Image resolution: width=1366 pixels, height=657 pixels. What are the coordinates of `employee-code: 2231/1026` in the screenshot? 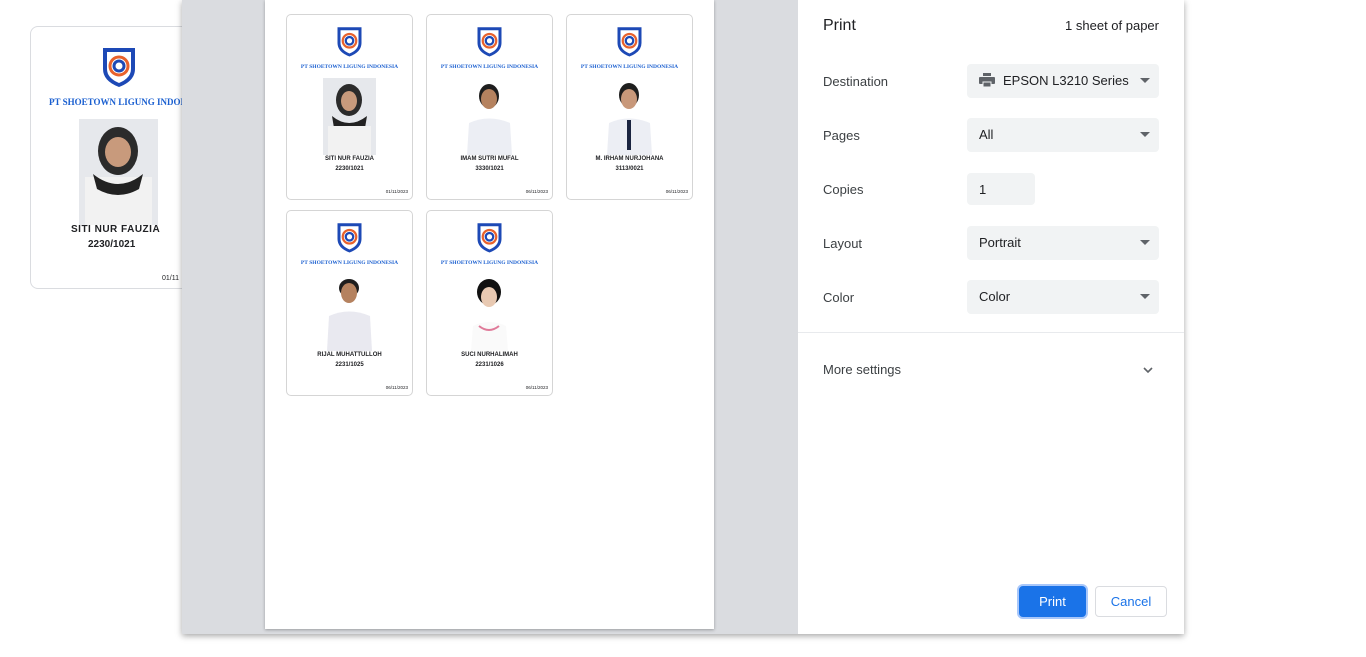 It's located at (489, 365).